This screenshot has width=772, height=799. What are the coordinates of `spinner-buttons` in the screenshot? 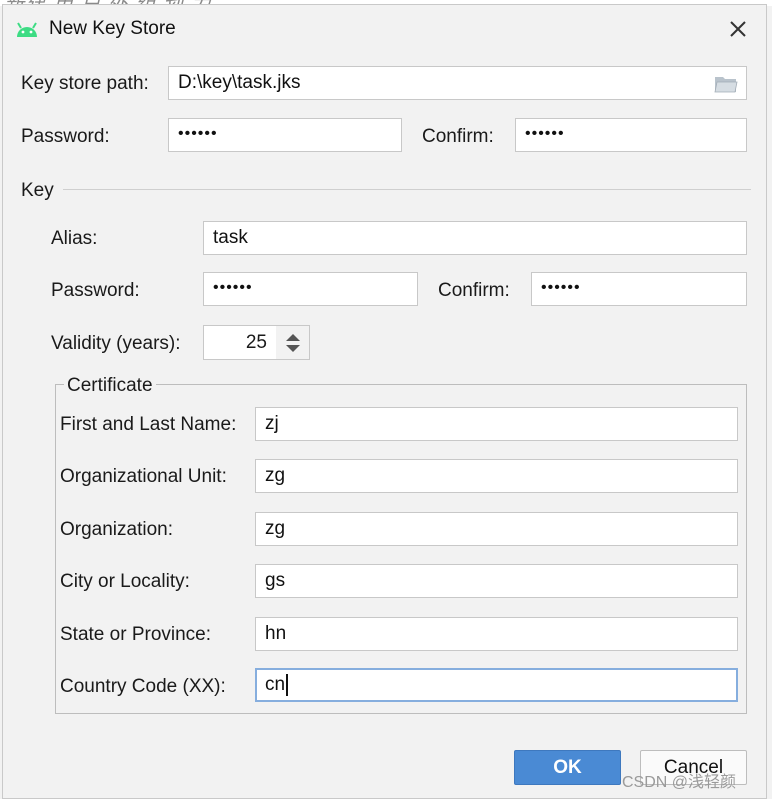 It's located at (292, 342).